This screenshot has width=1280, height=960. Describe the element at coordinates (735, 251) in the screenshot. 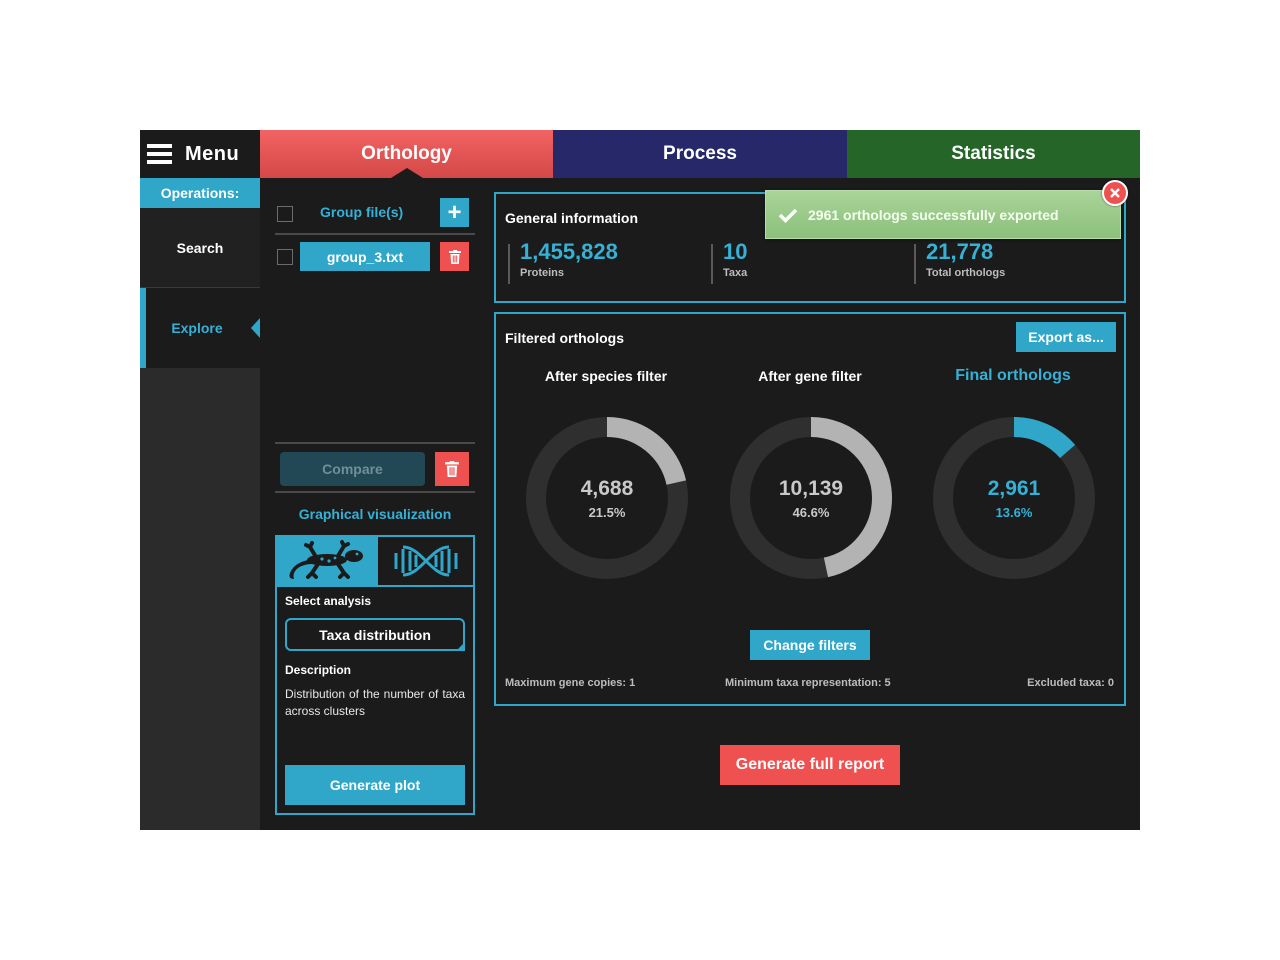

I see `stat-value: 10` at that location.